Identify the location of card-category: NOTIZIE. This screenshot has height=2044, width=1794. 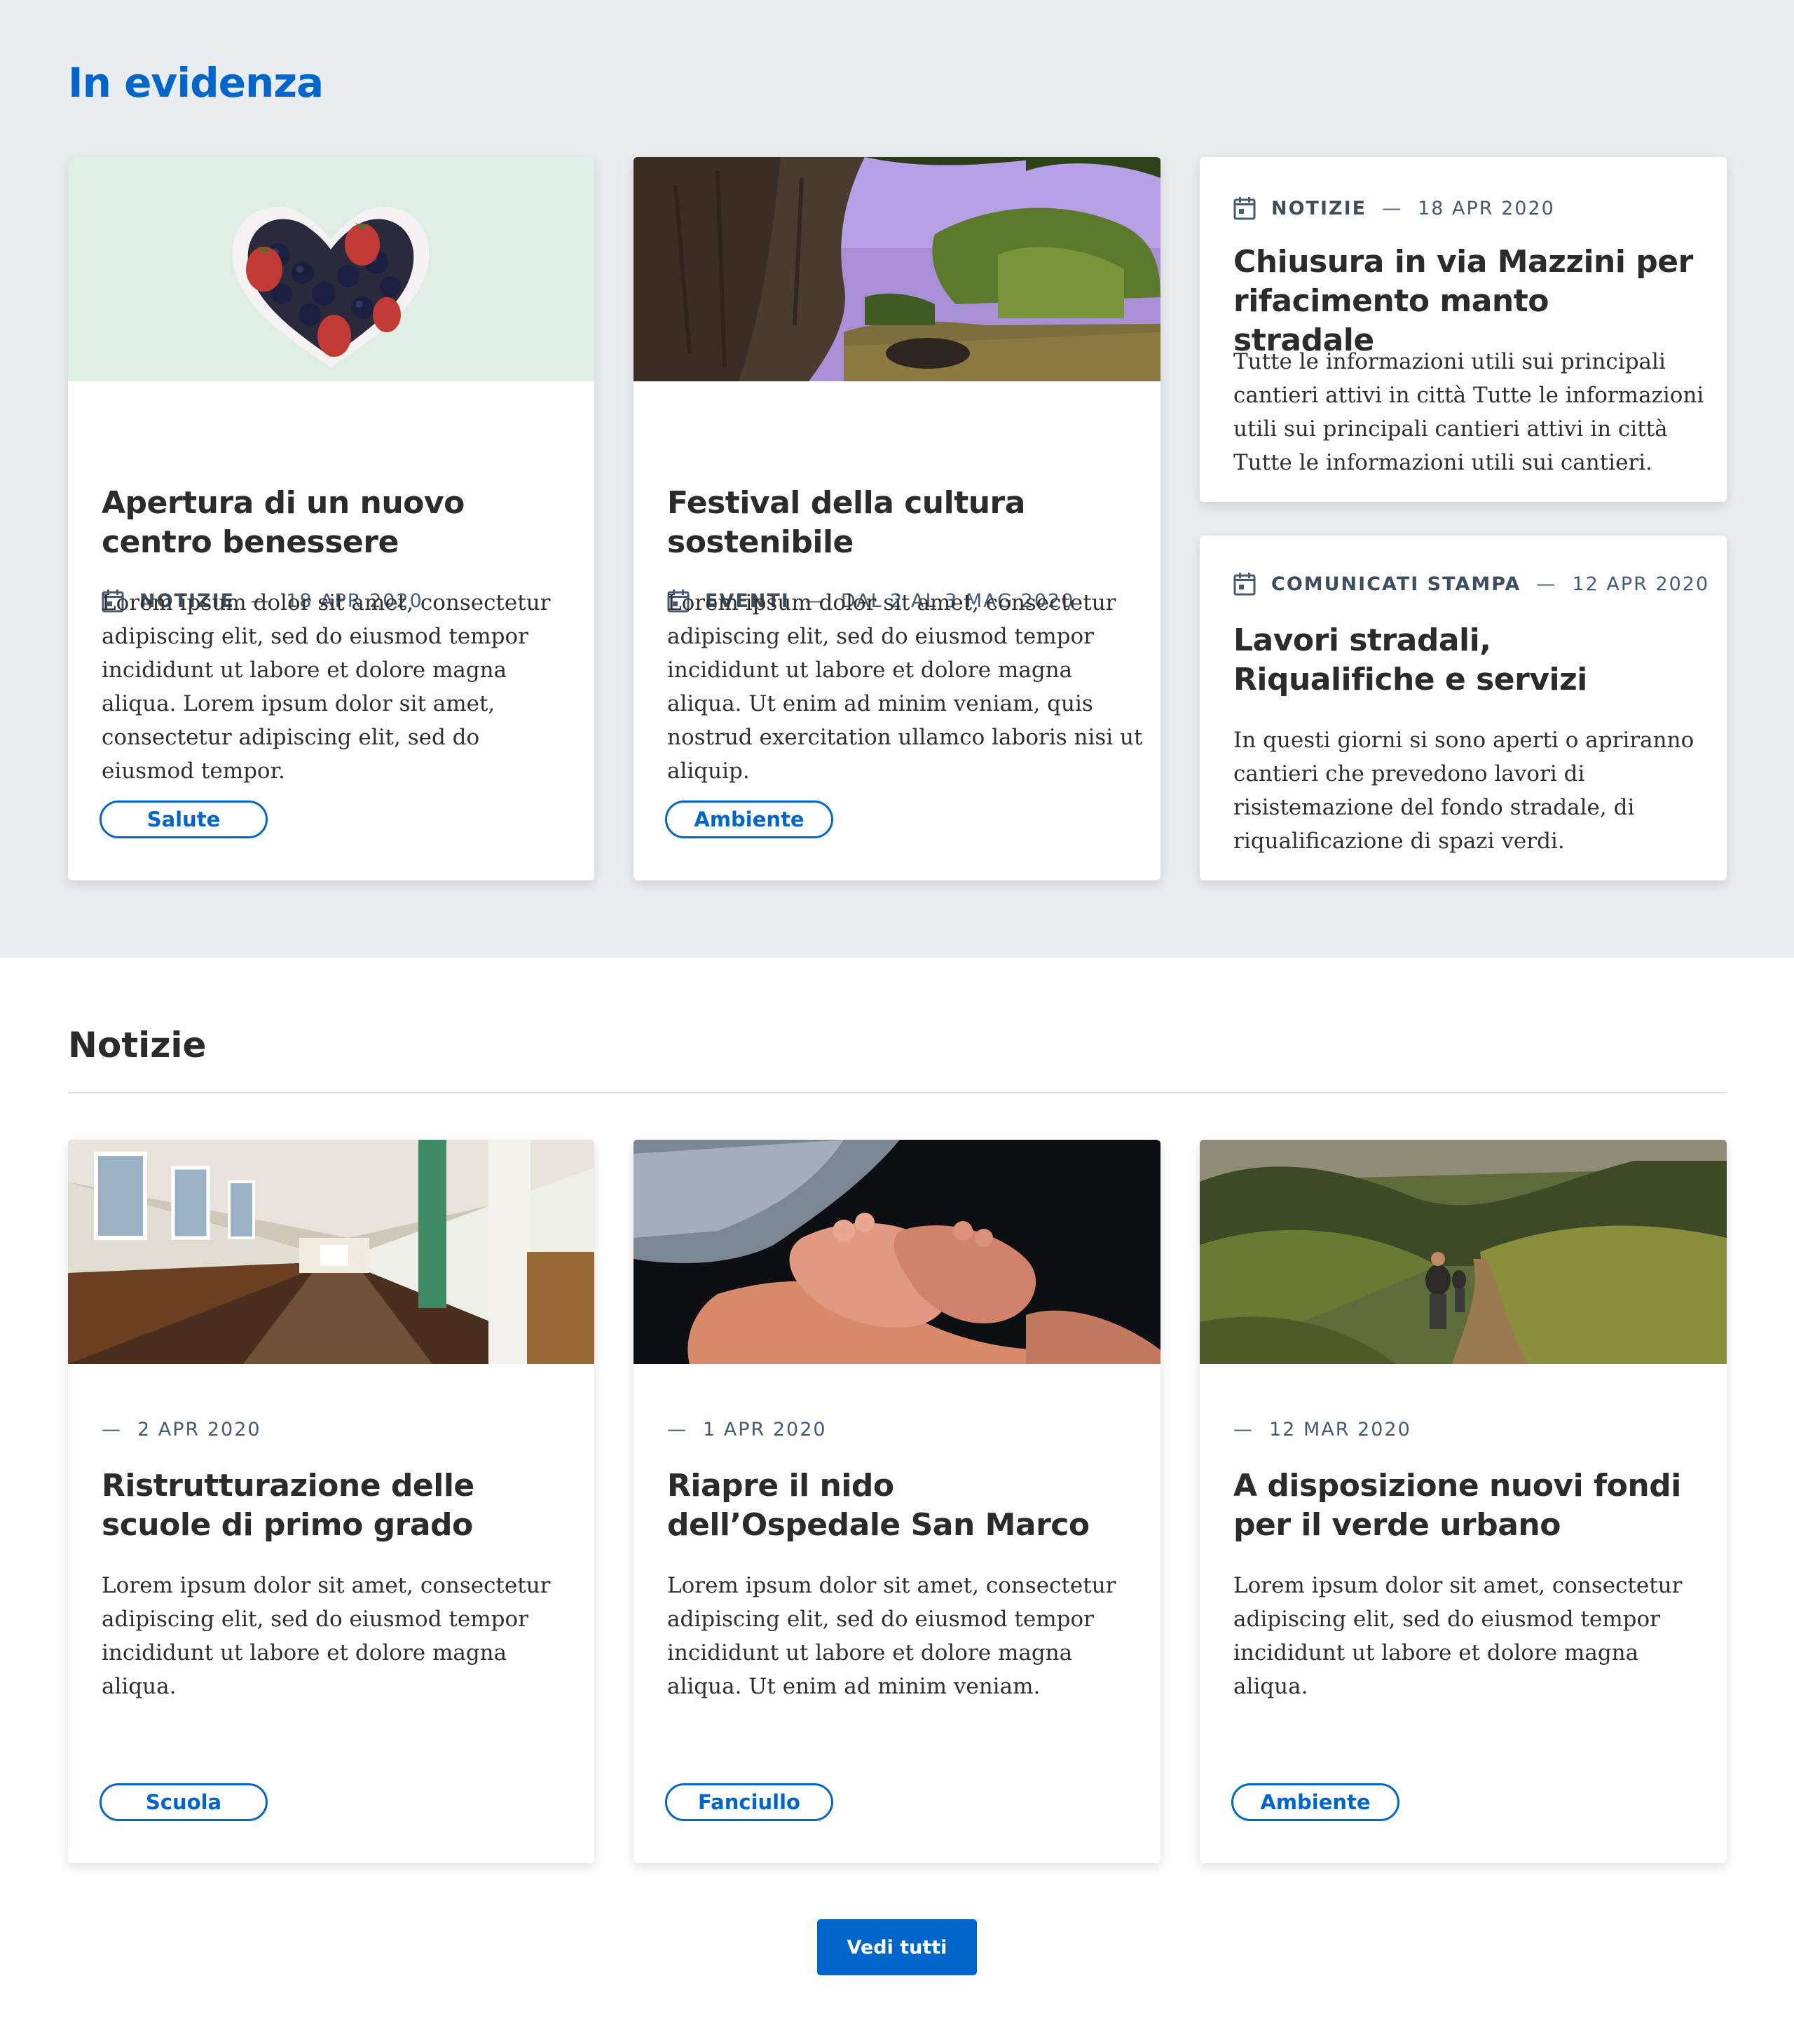
(1319, 208).